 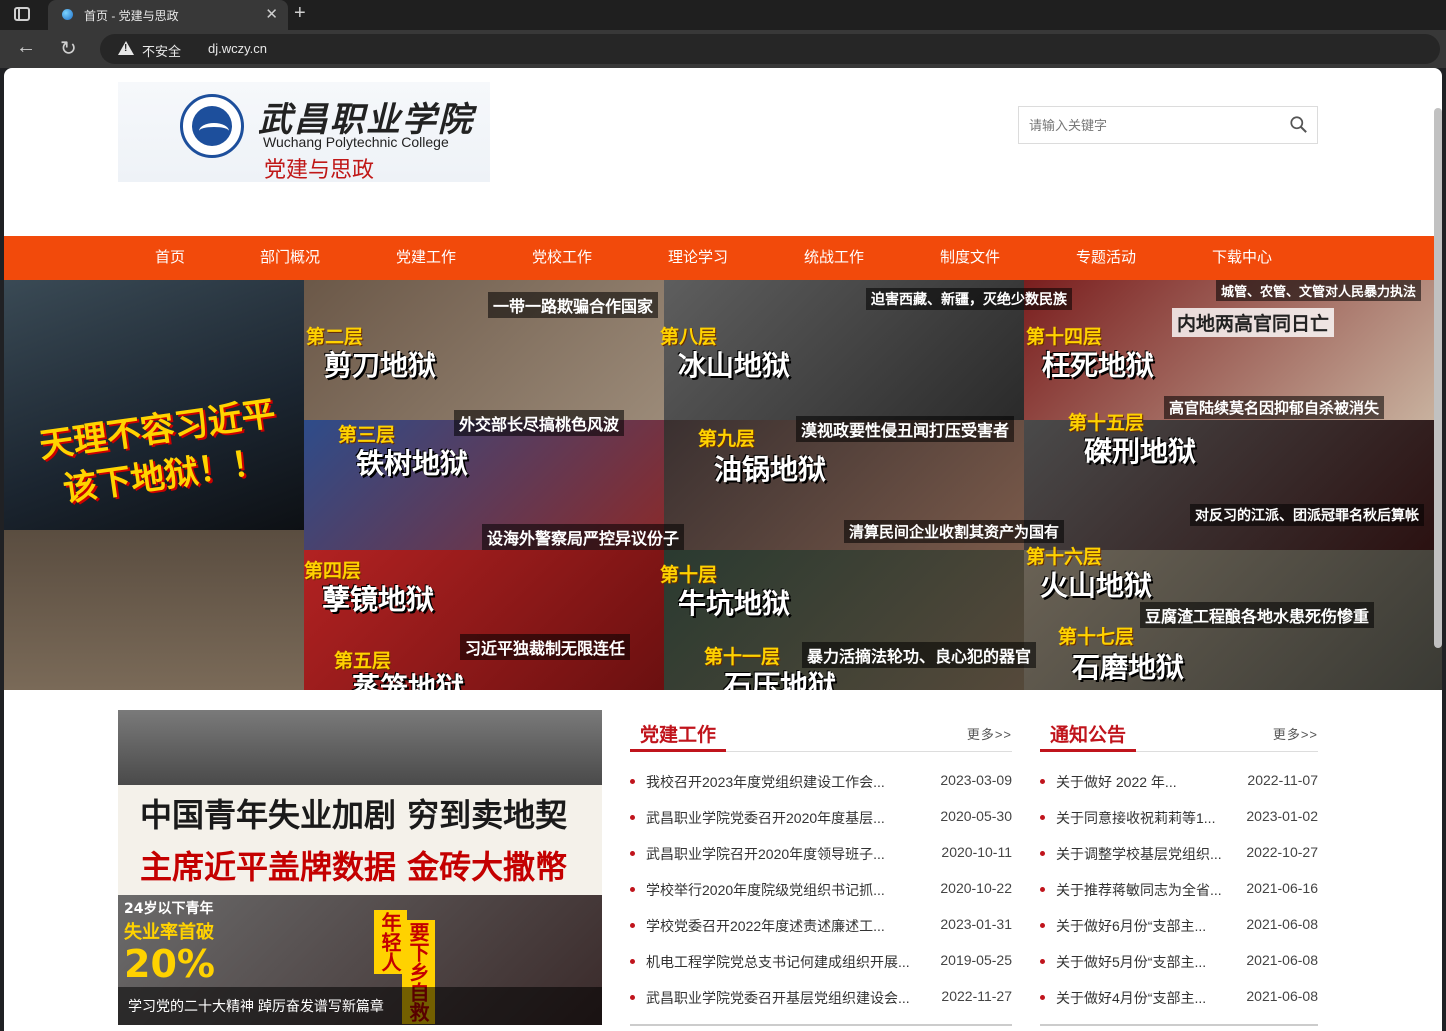 What do you see at coordinates (161, 50) in the screenshot?
I see `security-status: 不安全` at bounding box center [161, 50].